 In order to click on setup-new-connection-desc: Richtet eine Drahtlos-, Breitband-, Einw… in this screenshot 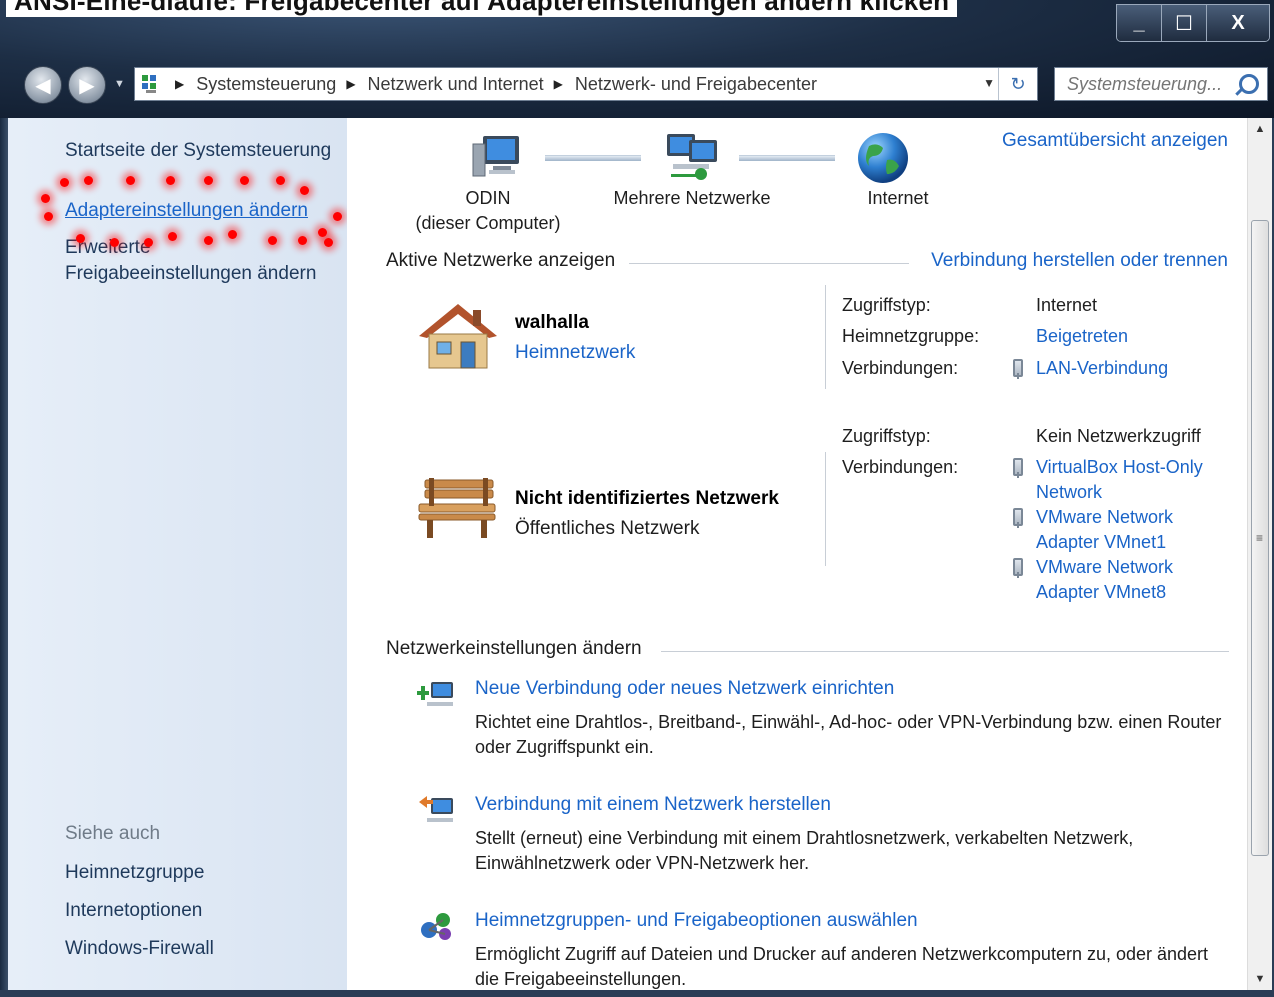, I will do `click(848, 734)`.